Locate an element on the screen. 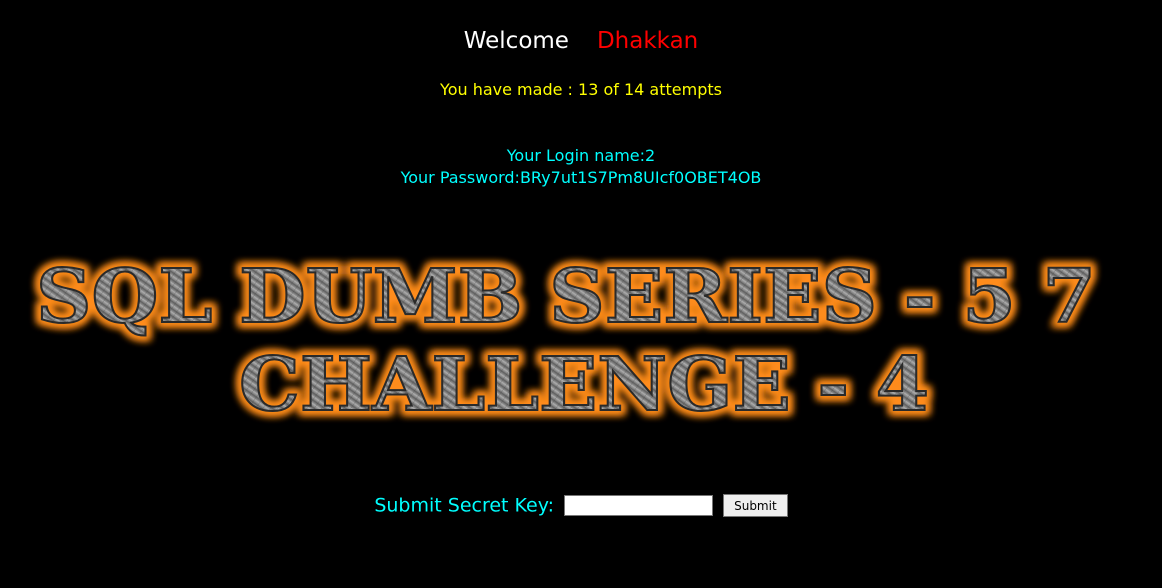  banner-line-2: CHALLENGE - 4 CHALLENGE - 4 is located at coordinates (584, 384).